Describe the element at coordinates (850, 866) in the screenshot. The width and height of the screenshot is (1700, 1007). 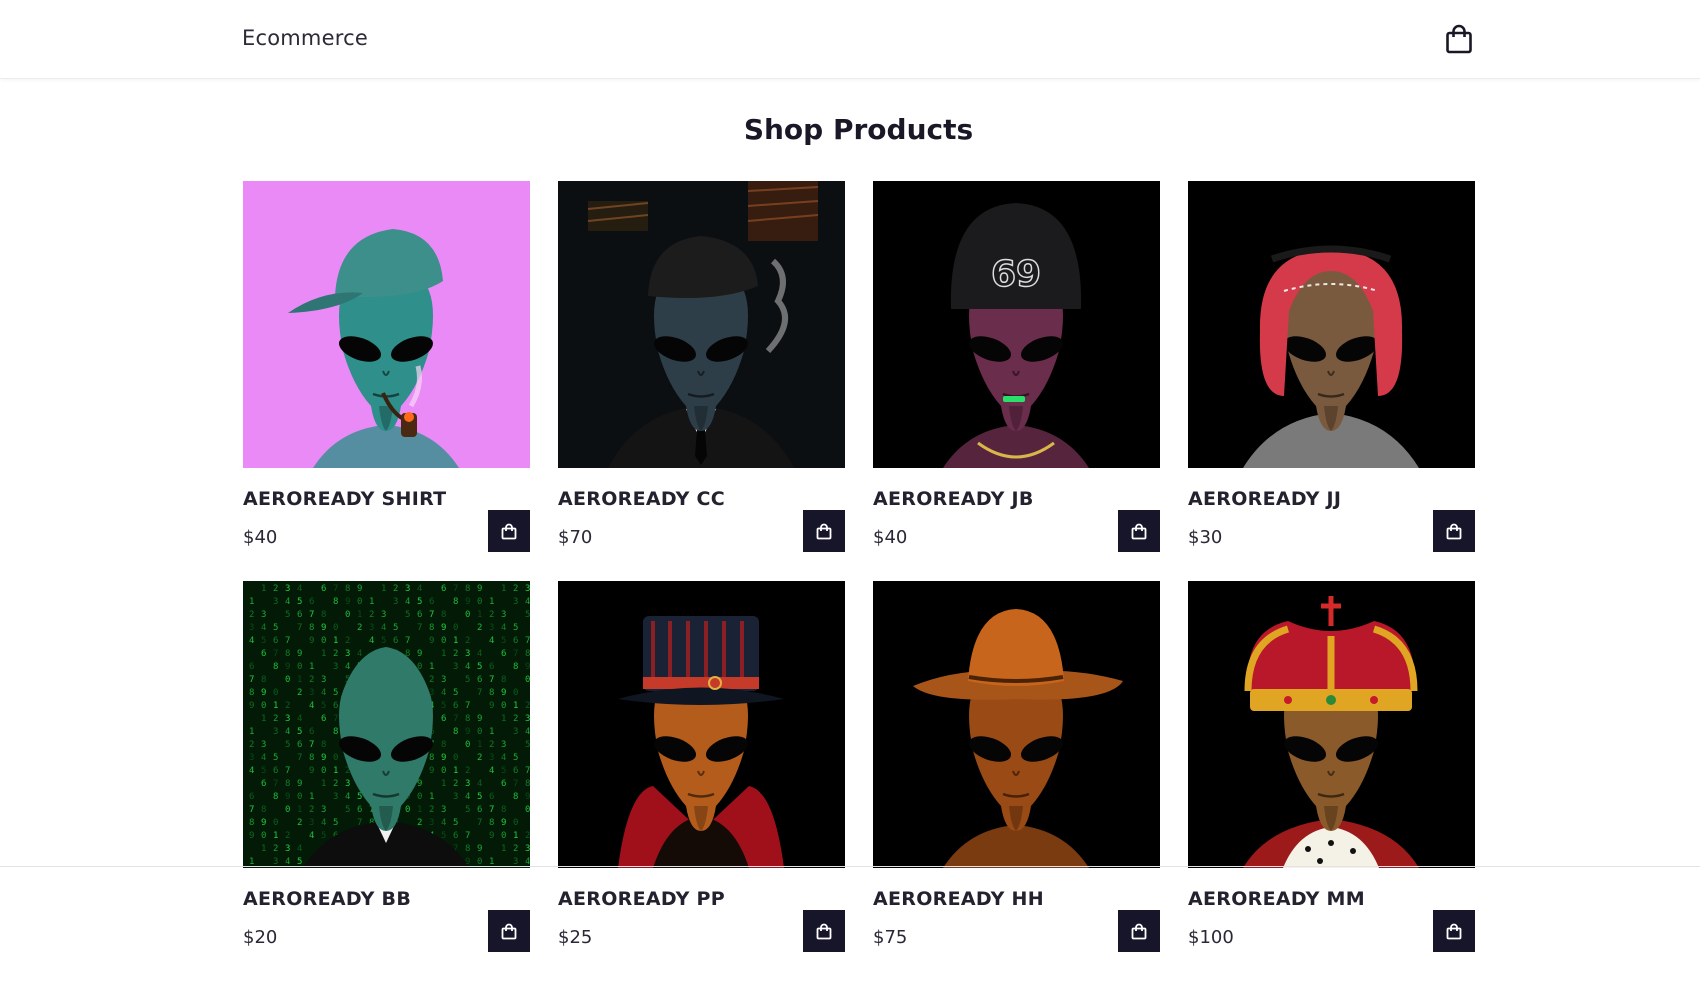
I see `divider` at that location.